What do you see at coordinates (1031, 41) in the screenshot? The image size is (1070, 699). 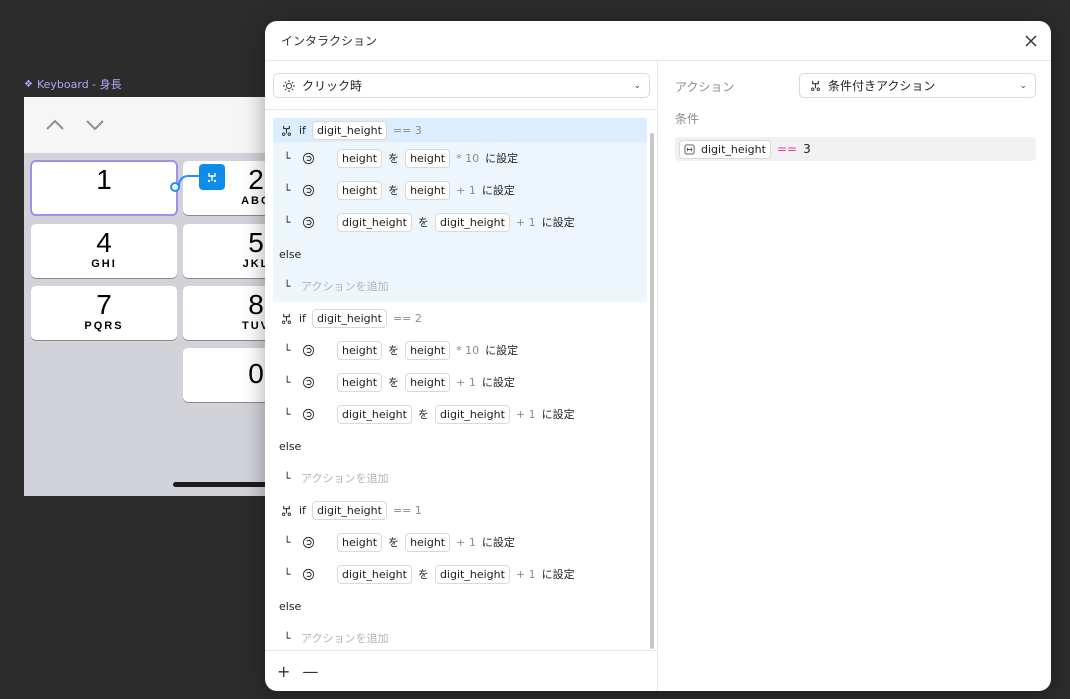 I see `close-icon` at bounding box center [1031, 41].